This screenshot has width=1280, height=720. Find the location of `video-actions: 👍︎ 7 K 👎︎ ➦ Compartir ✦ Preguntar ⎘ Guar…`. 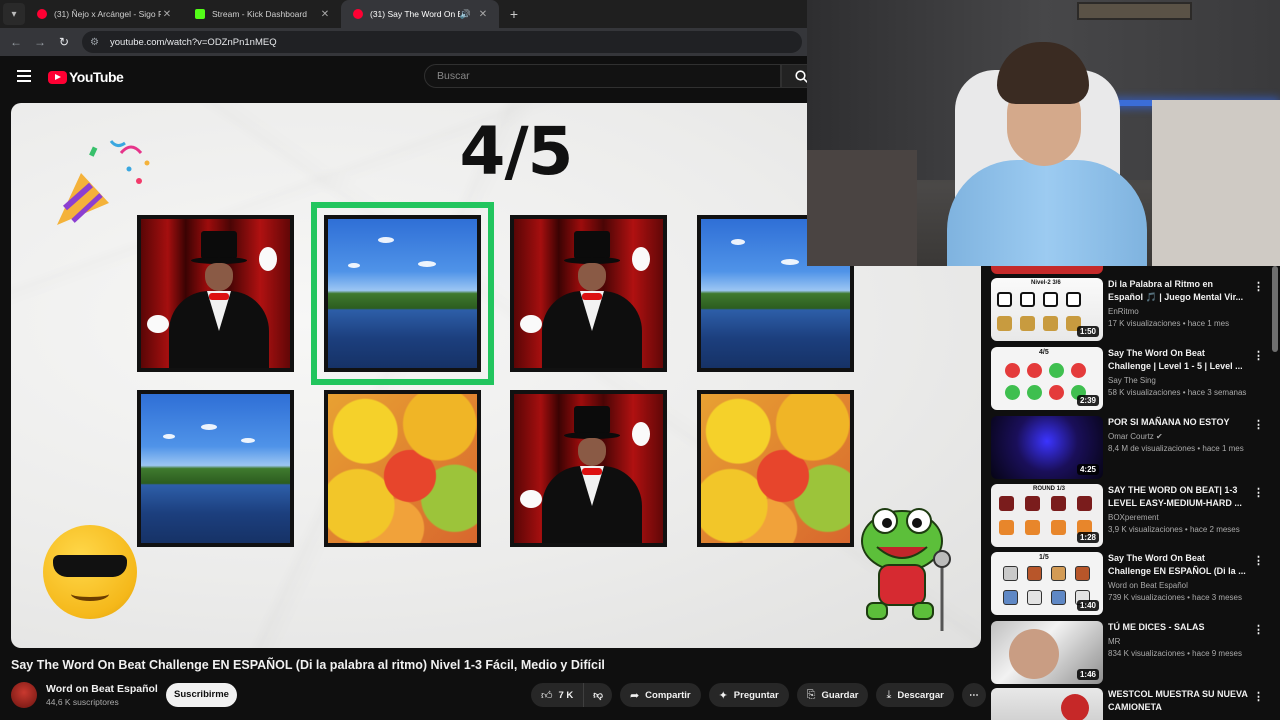

video-actions: 👍︎ 7 K 👎︎ ➦ Compartir ✦ Preguntar ⎘ Guar… is located at coordinates (758, 695).